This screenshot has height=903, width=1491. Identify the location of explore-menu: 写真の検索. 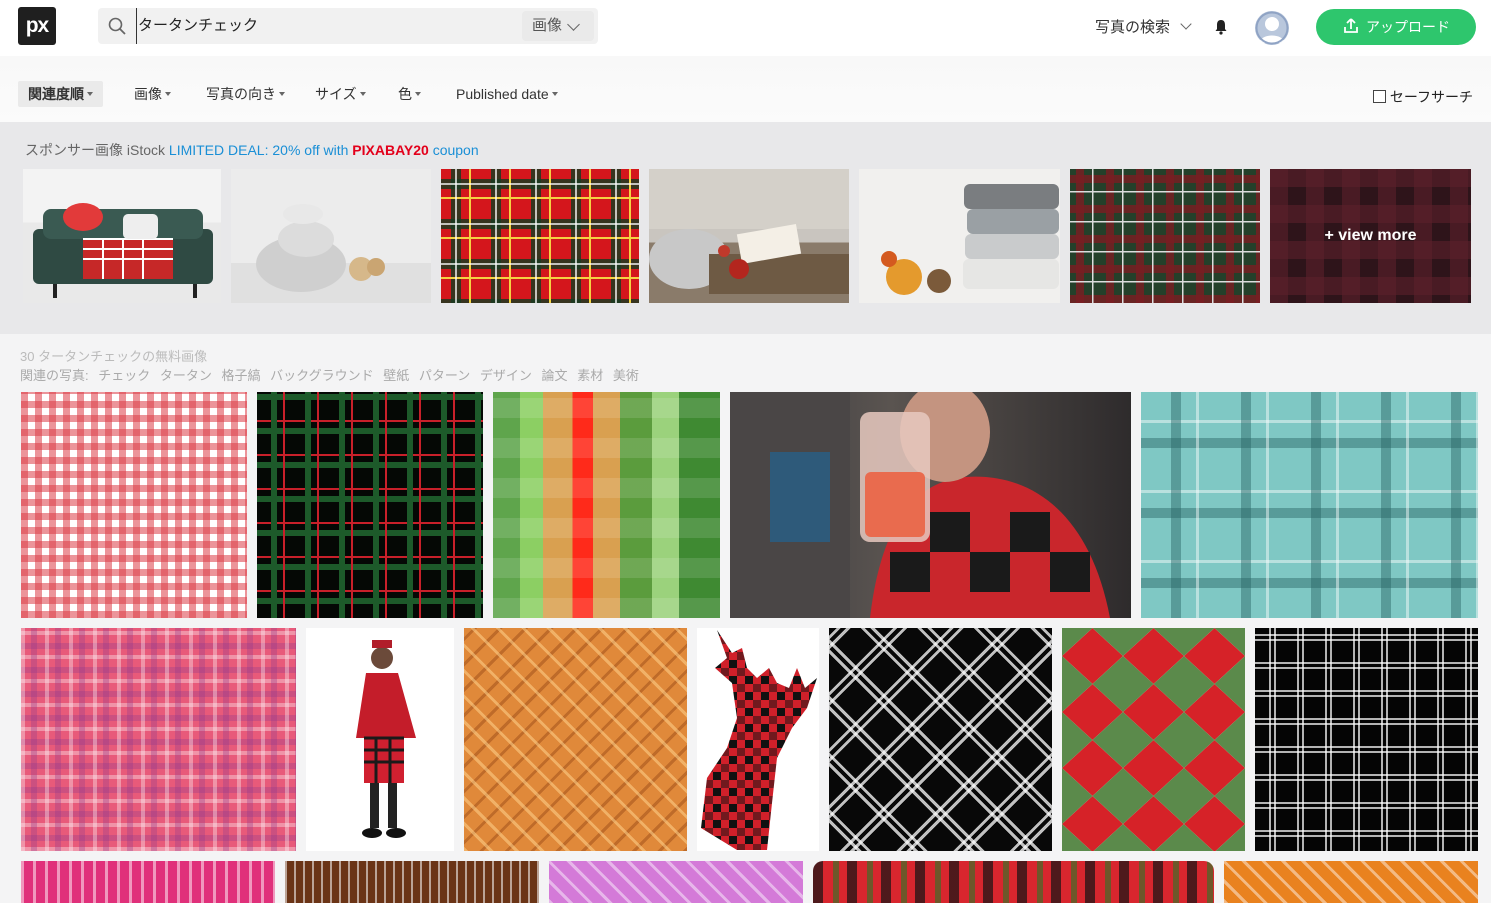
(1143, 26).